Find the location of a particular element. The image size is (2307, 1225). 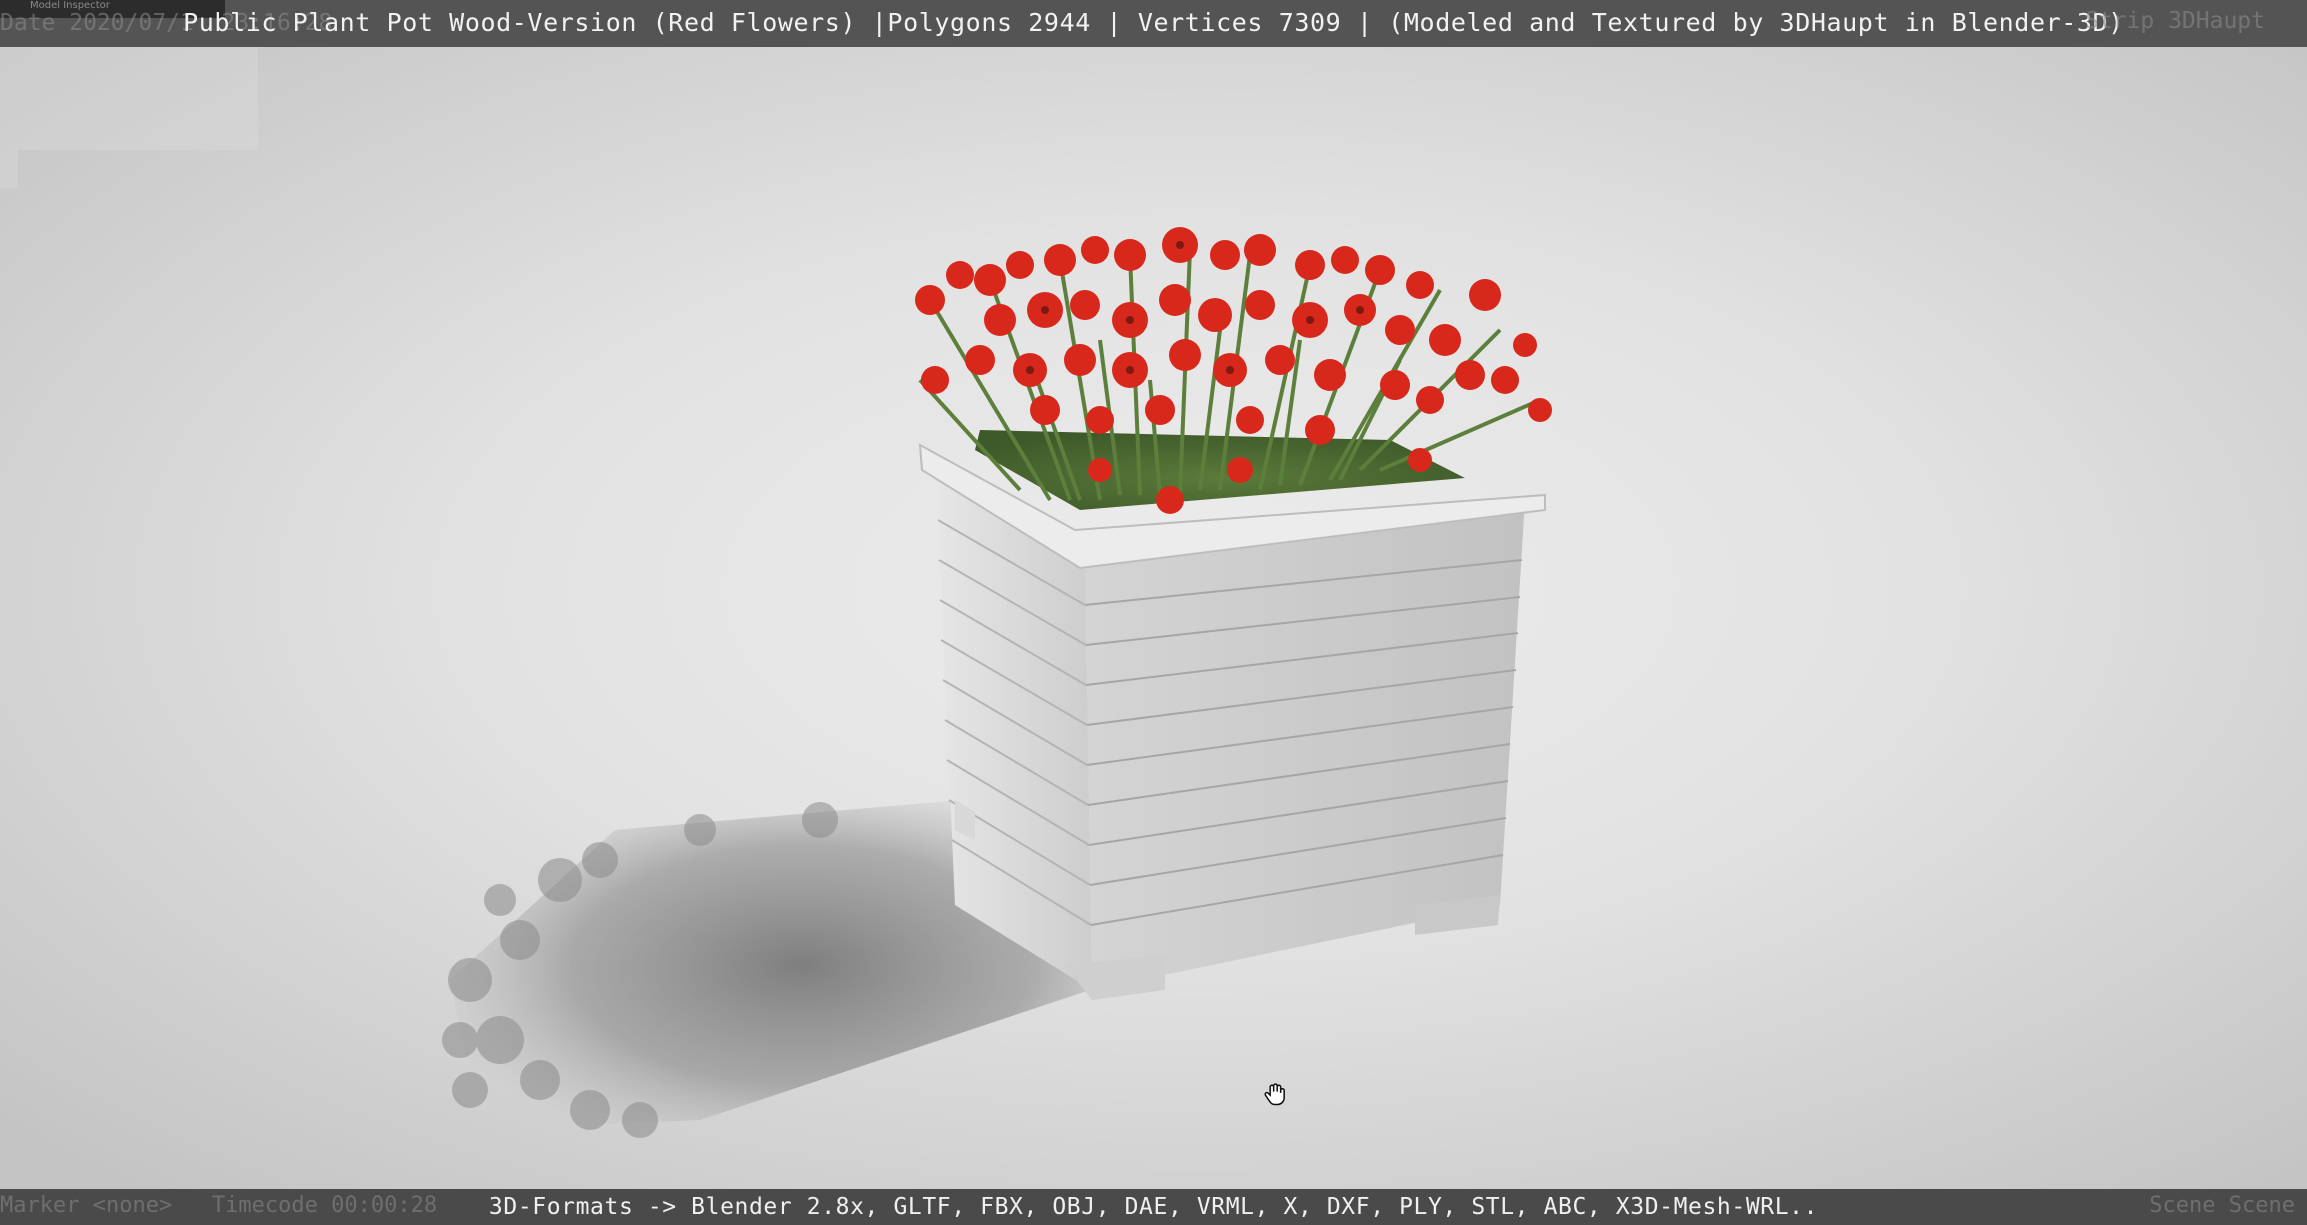

ghost-strip-text: Strip 3DHaupt is located at coordinates (2174, 21).